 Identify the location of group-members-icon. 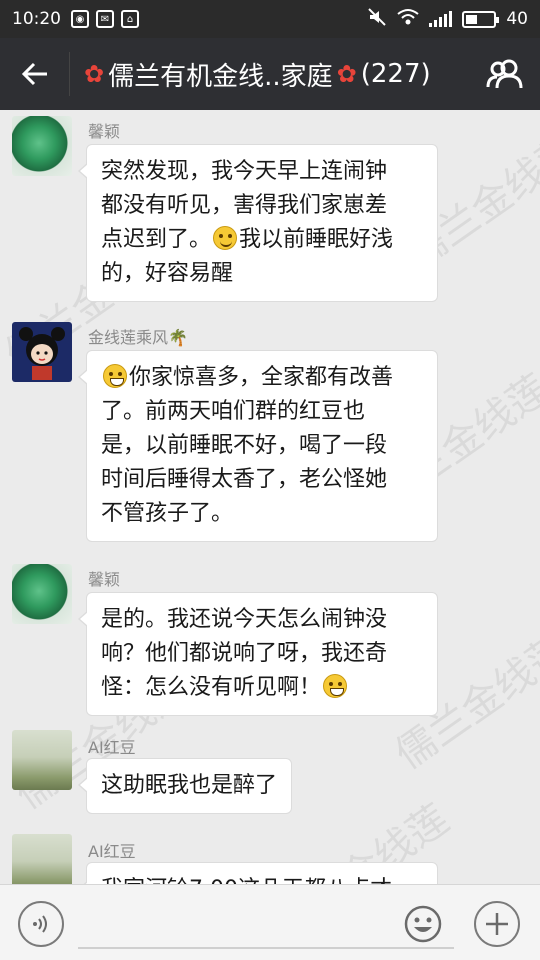
(504, 74).